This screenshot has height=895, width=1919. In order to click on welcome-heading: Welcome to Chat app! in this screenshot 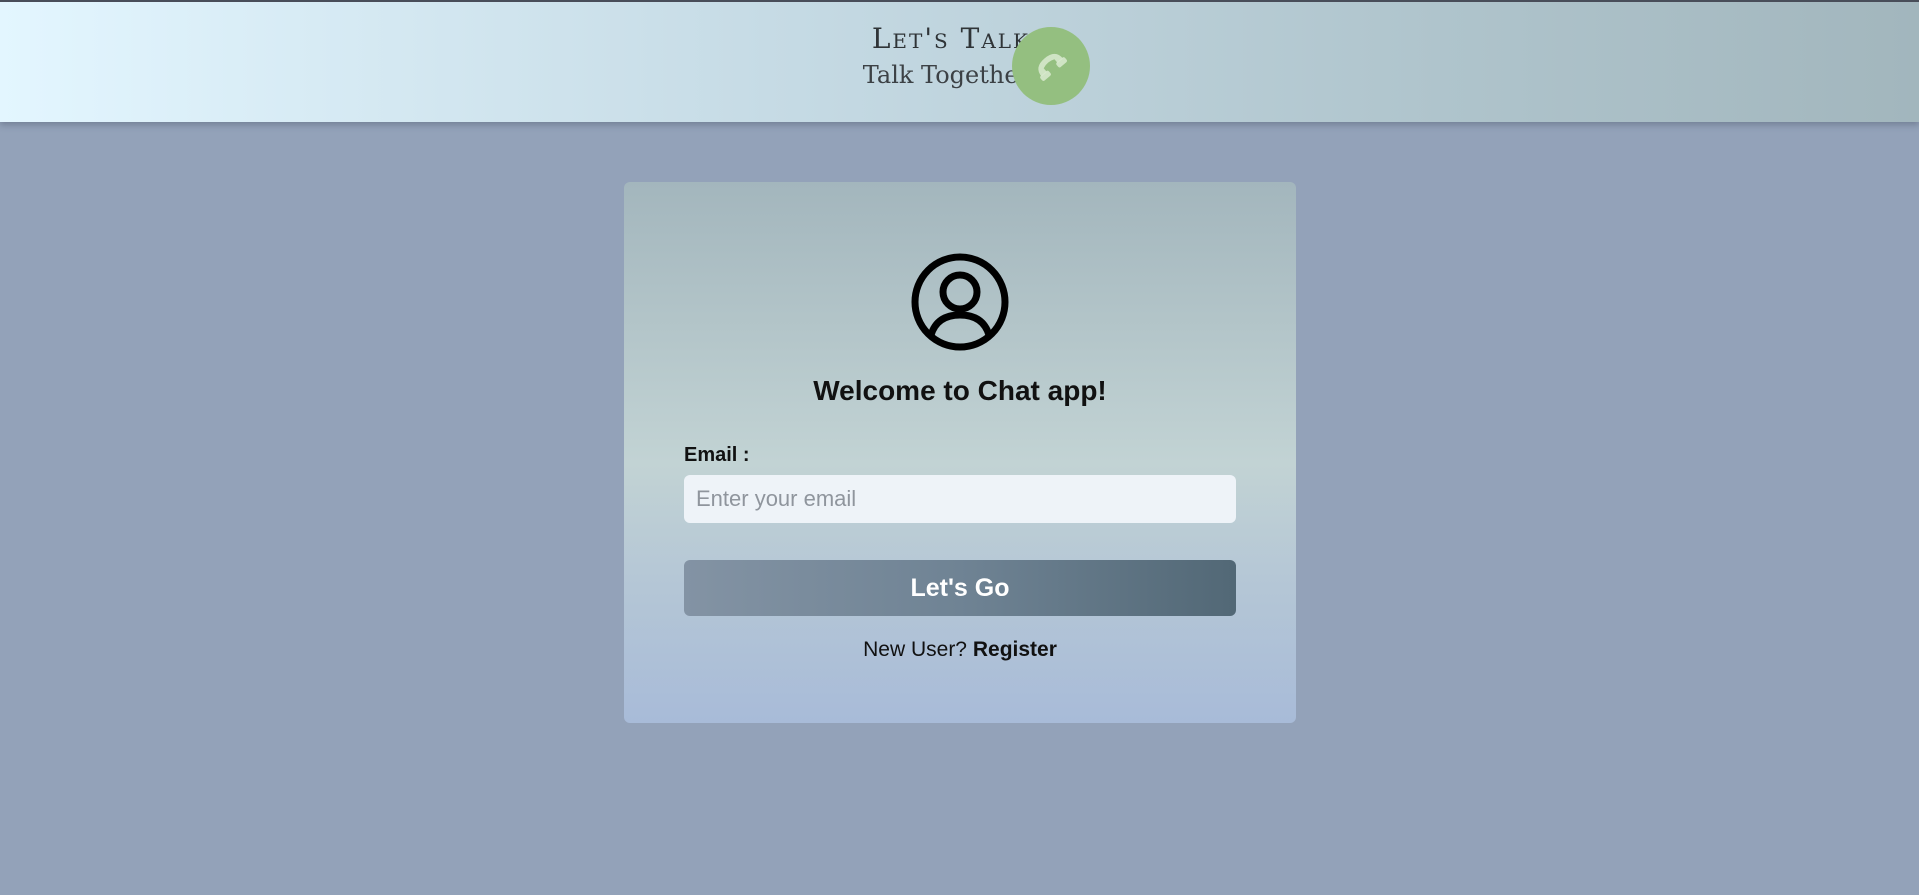, I will do `click(960, 390)`.